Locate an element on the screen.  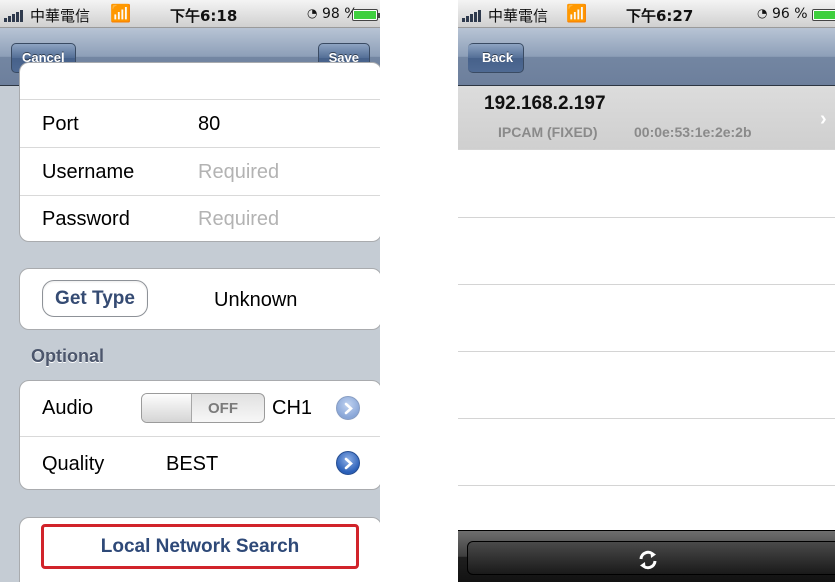
optional-group: Audio OFF CH1 Quality BEST is located at coordinates (199, 435).